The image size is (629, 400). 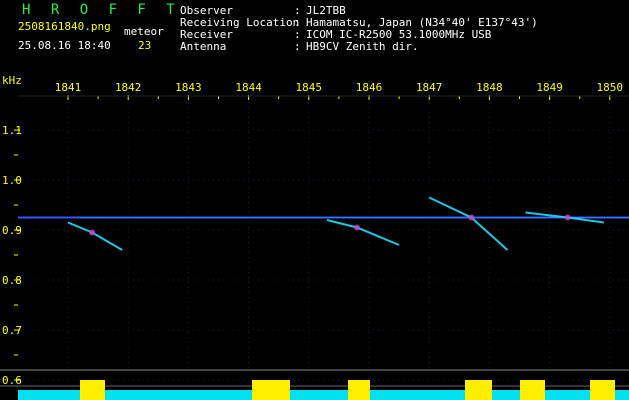 What do you see at coordinates (549, 87) in the screenshot?
I see `x-tick-label: 1849` at bounding box center [549, 87].